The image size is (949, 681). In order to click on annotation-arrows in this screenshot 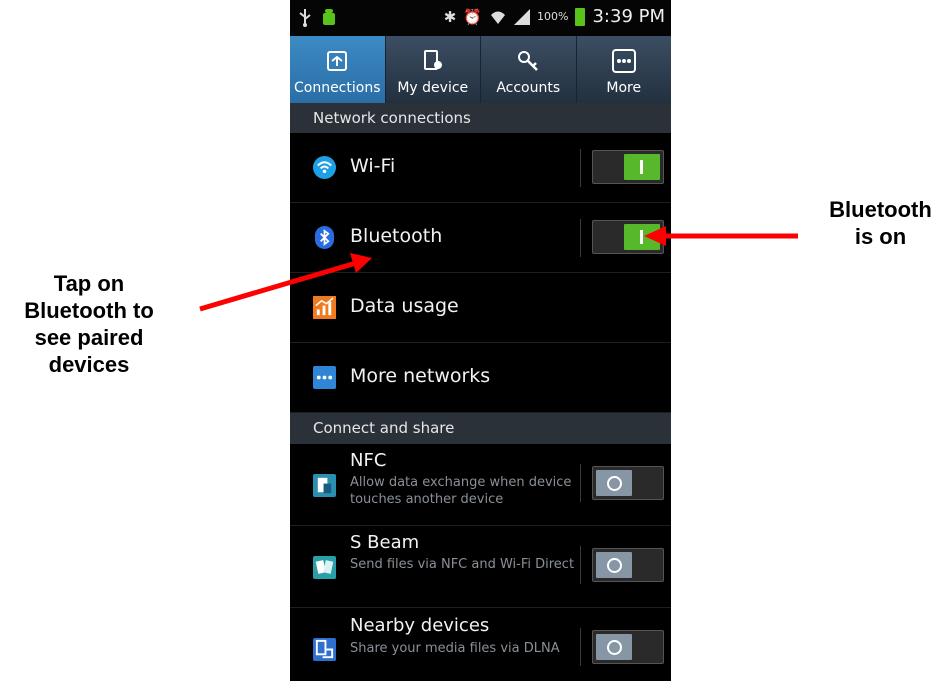, I will do `click(498, 269)`.